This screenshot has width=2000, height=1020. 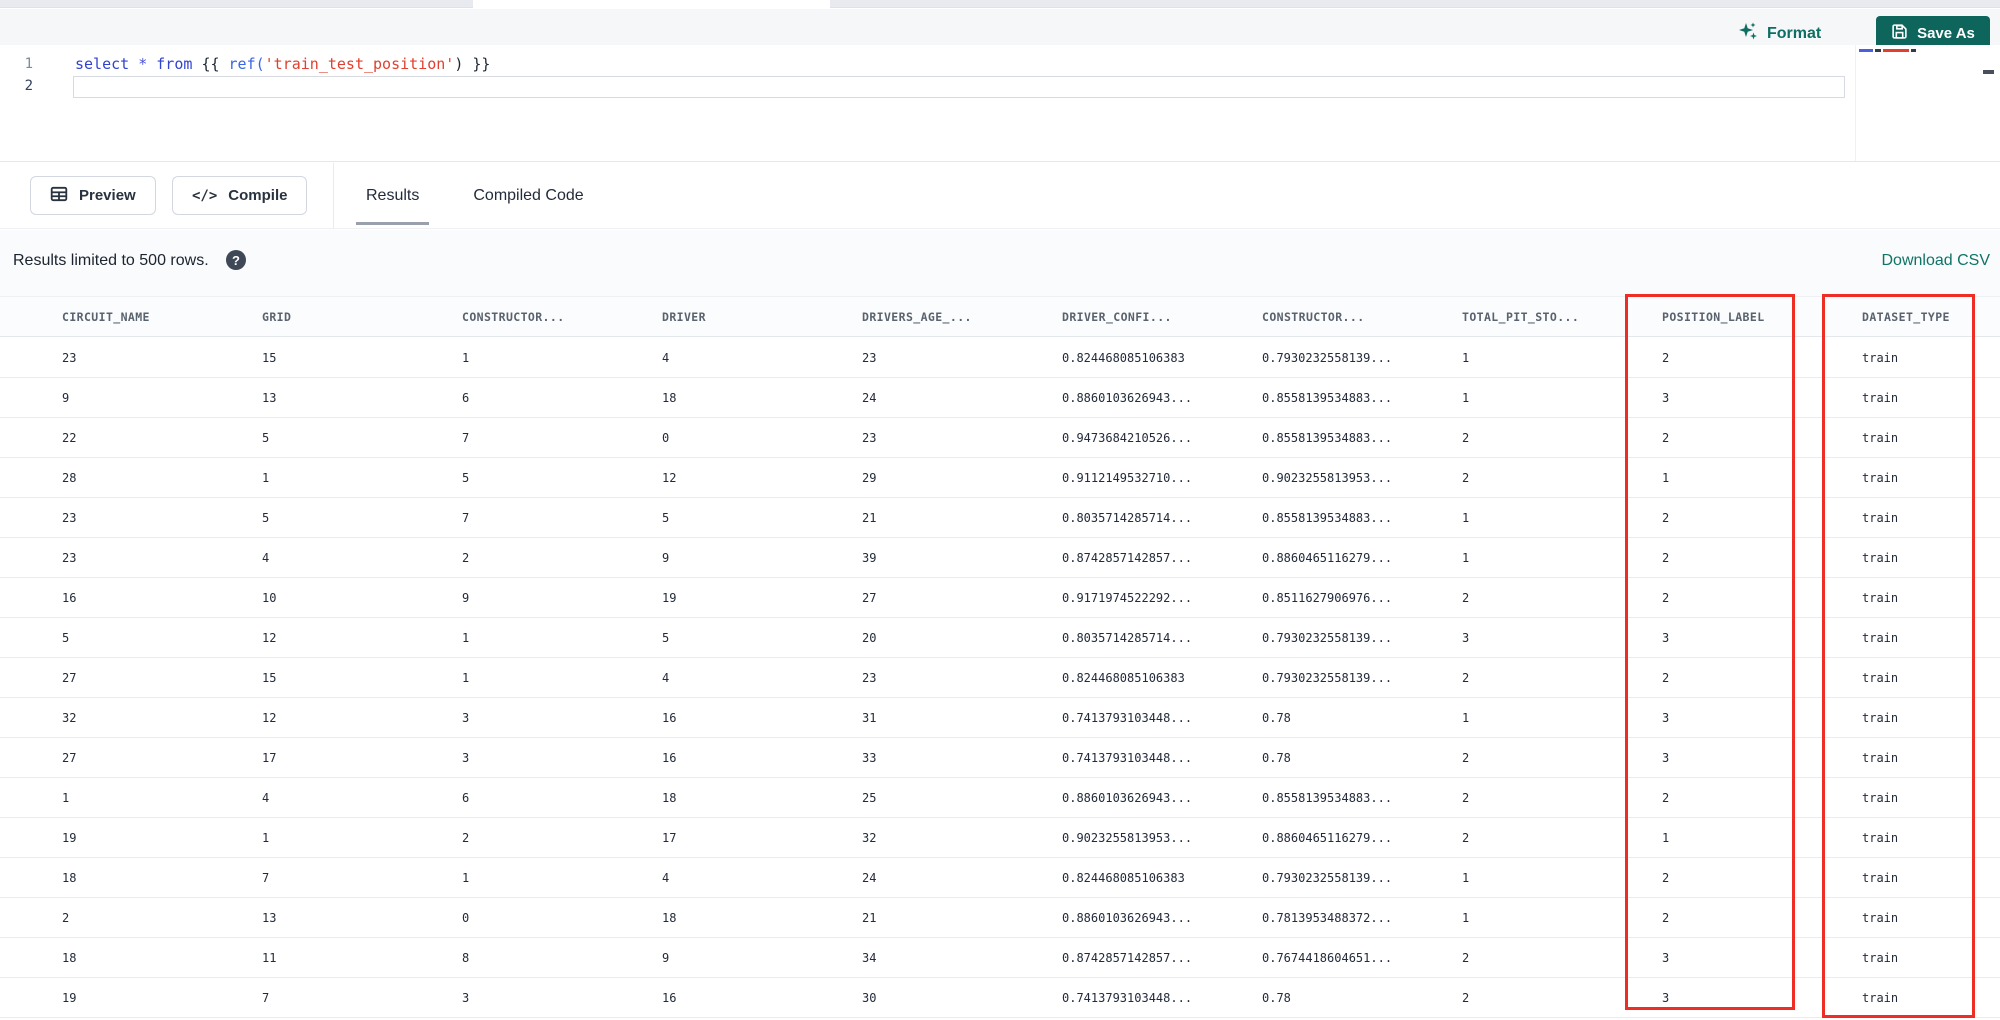 I want to click on format-button: Format, so click(x=1779, y=33).